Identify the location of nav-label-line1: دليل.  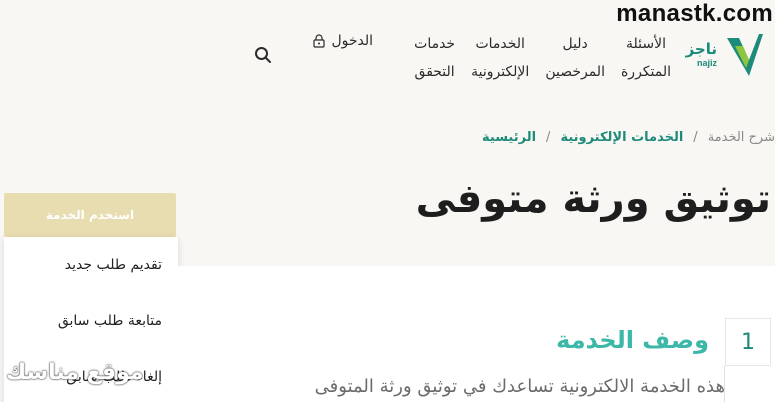
(575, 44).